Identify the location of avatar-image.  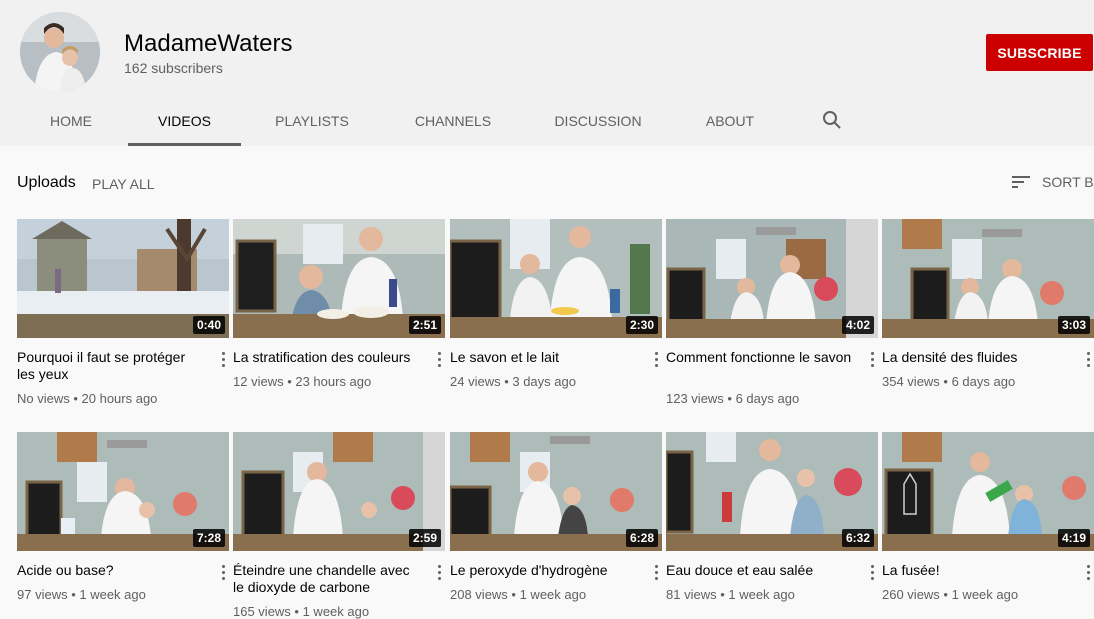
(60, 52).